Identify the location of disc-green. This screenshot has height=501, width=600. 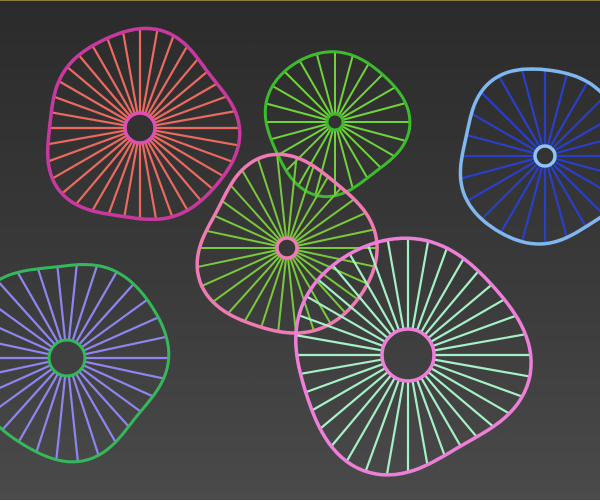
(337, 124).